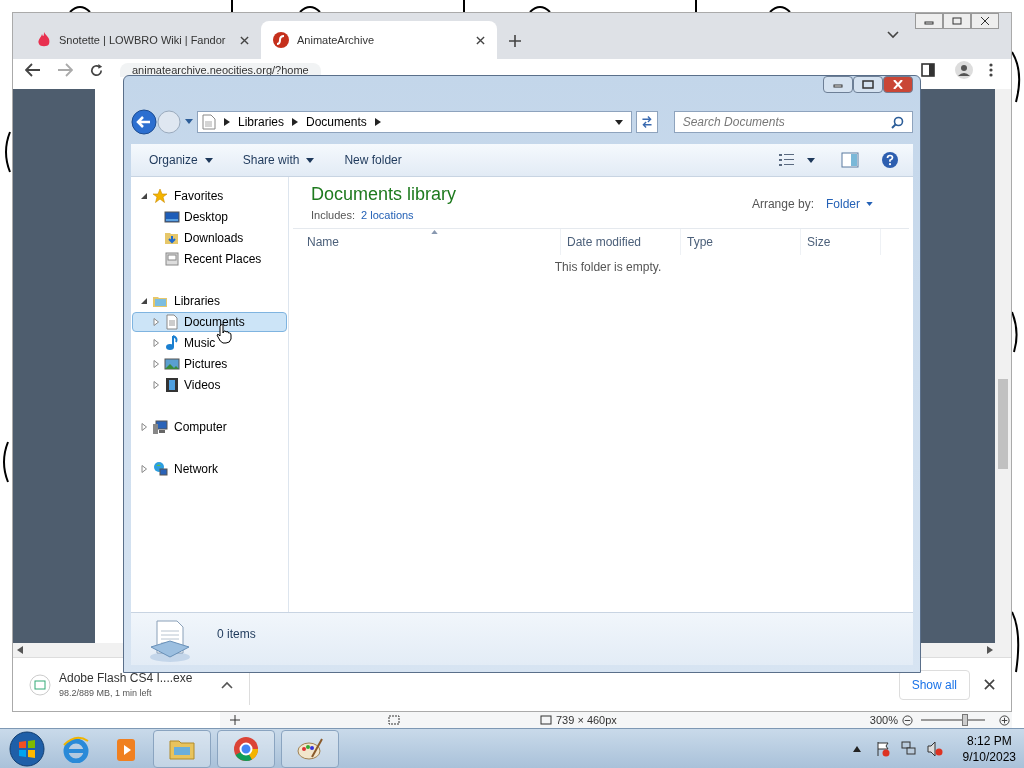  I want to click on maximize-icon, so click(868, 84).